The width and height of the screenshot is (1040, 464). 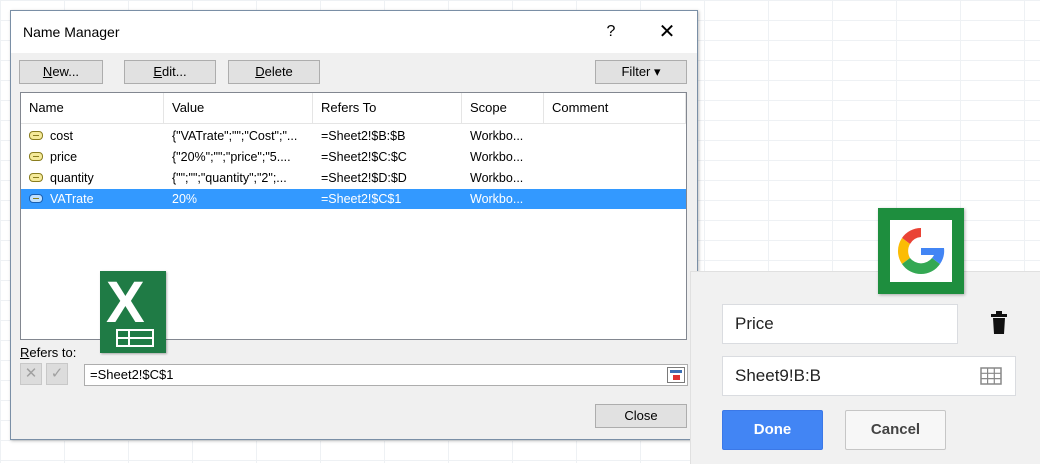 I want to click on dialog-titlebar: Name Manager ? ✕, so click(x=354, y=32).